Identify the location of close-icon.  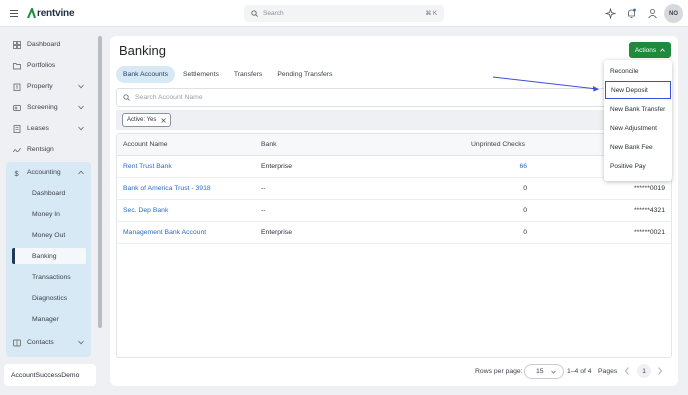
(164, 120).